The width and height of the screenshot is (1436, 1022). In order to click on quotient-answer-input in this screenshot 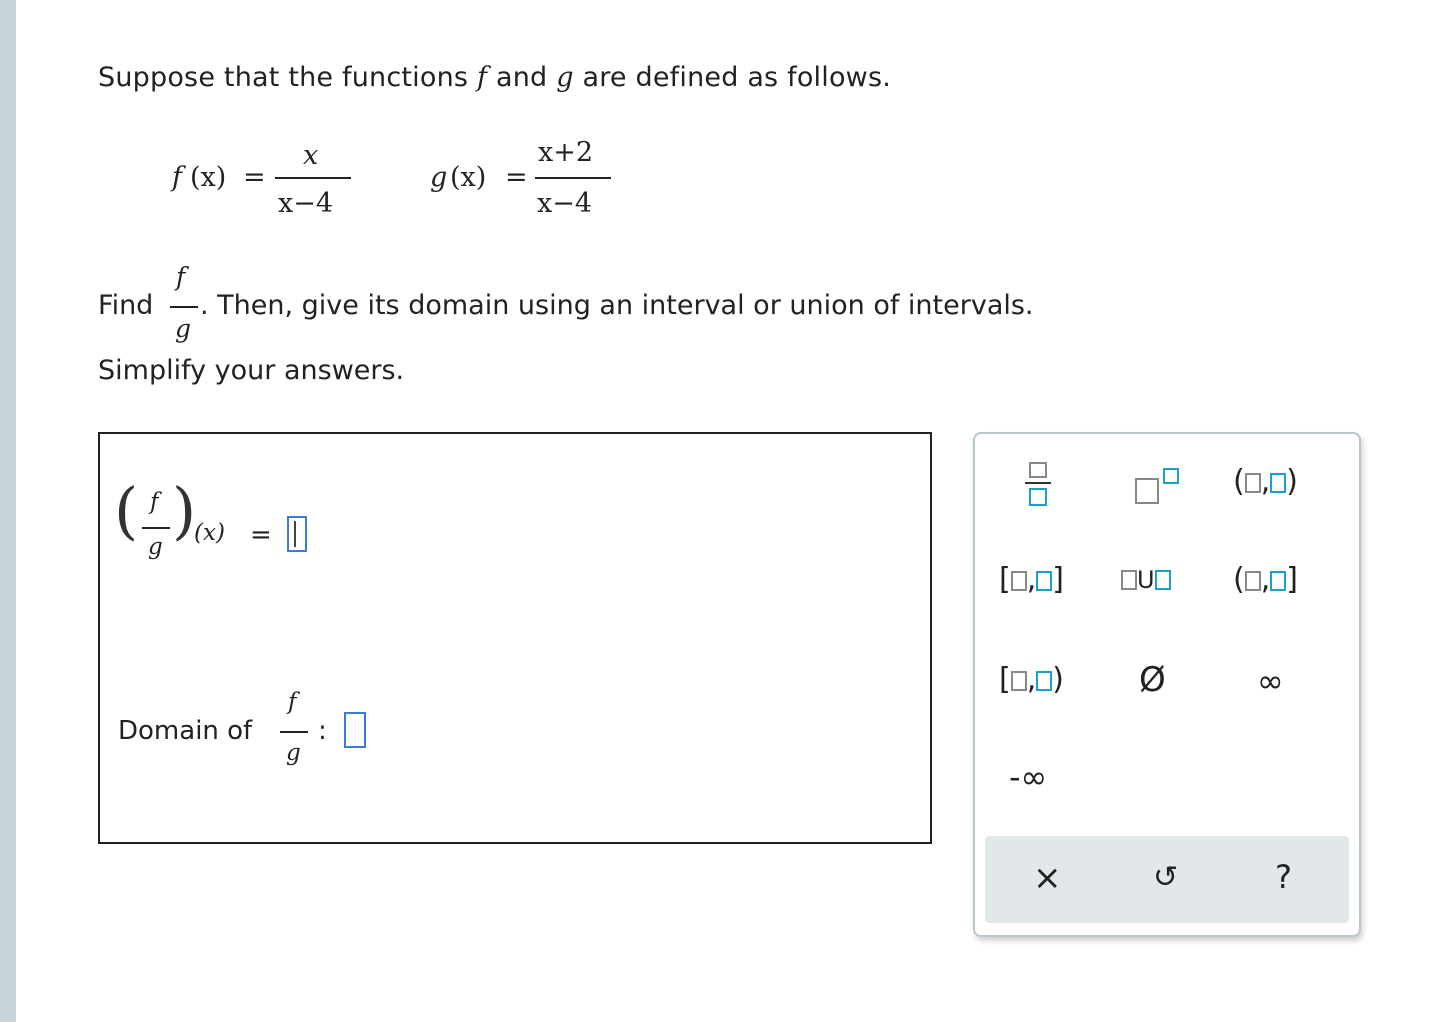, I will do `click(297, 534)`.